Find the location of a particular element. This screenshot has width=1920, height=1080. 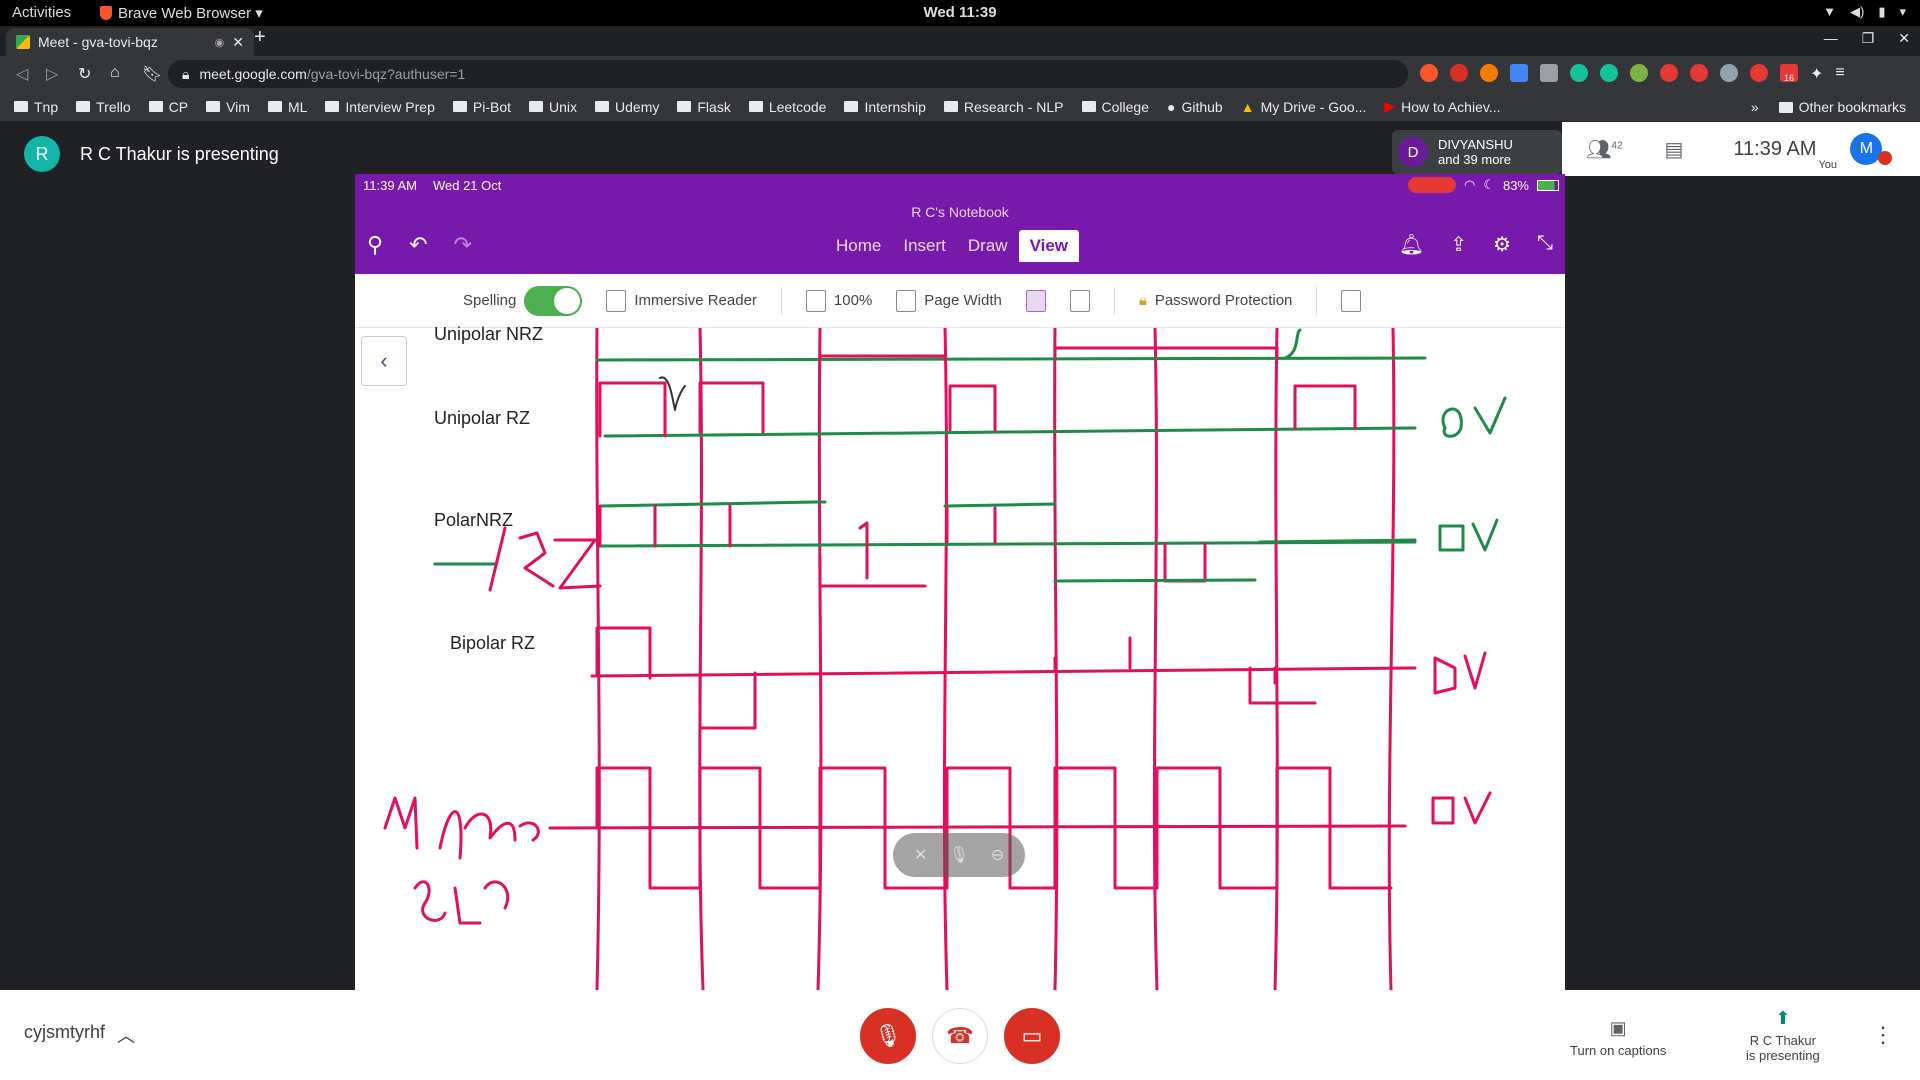

collapse-icon: ⤡ is located at coordinates (1545, 244).